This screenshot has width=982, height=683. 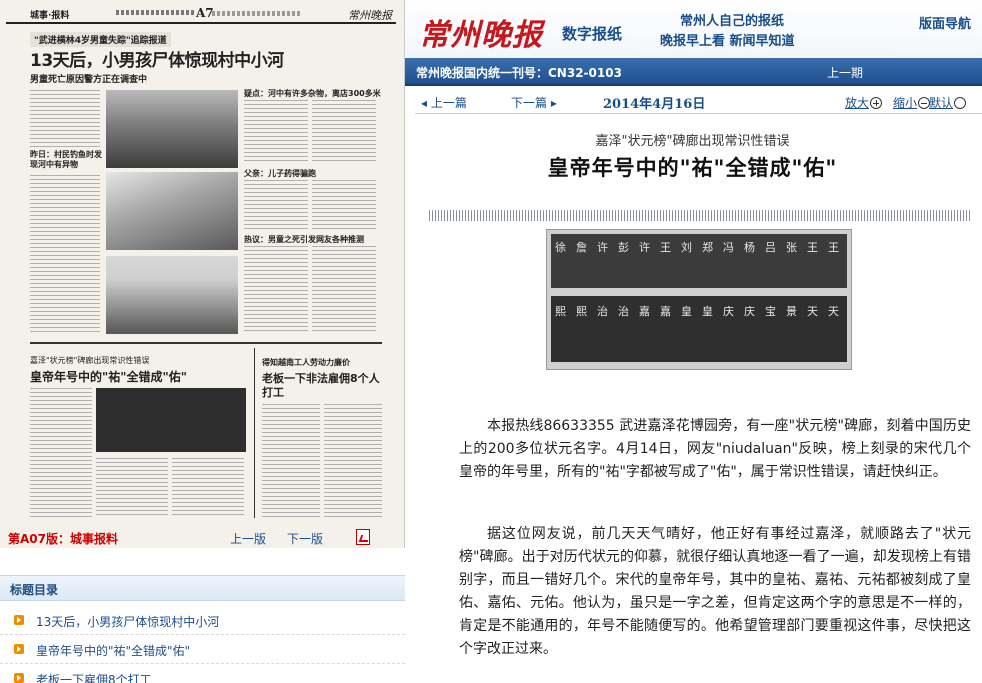 I want to click on page-footer: 第A07版：城事报料 上一版 下一版, so click(x=202, y=538).